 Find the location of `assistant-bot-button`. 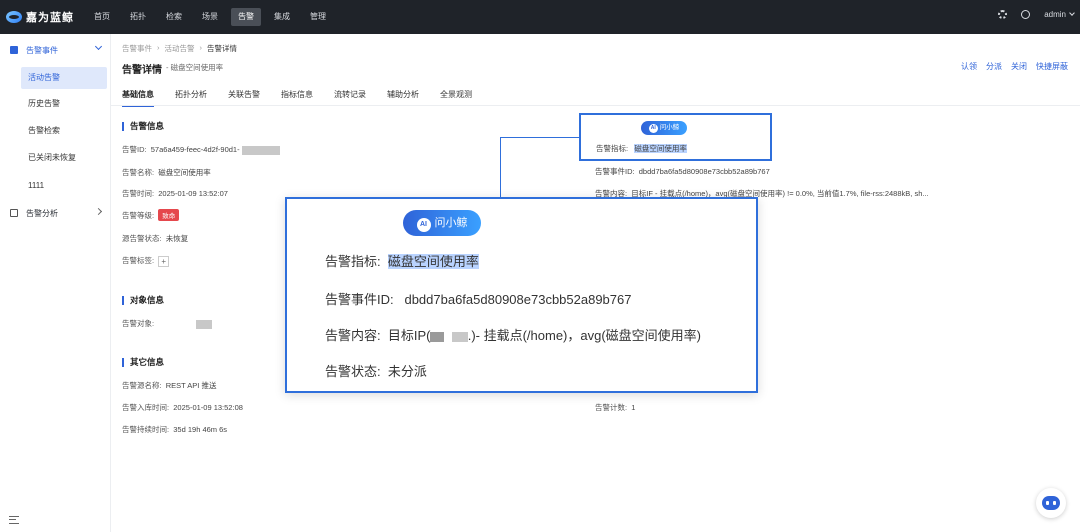

assistant-bot-button is located at coordinates (1051, 503).